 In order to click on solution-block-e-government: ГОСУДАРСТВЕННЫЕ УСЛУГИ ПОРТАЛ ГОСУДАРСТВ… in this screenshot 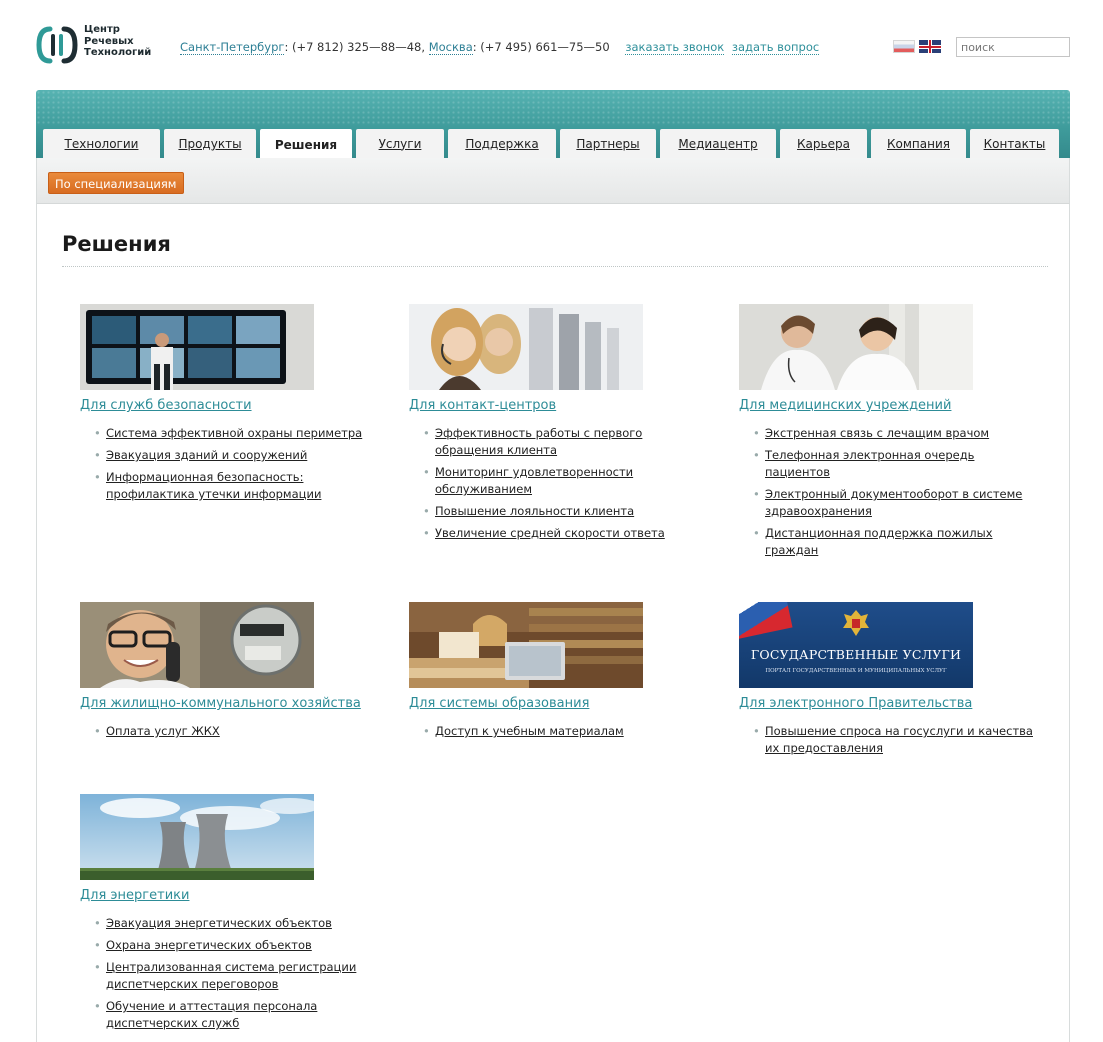, I will do `click(889, 682)`.